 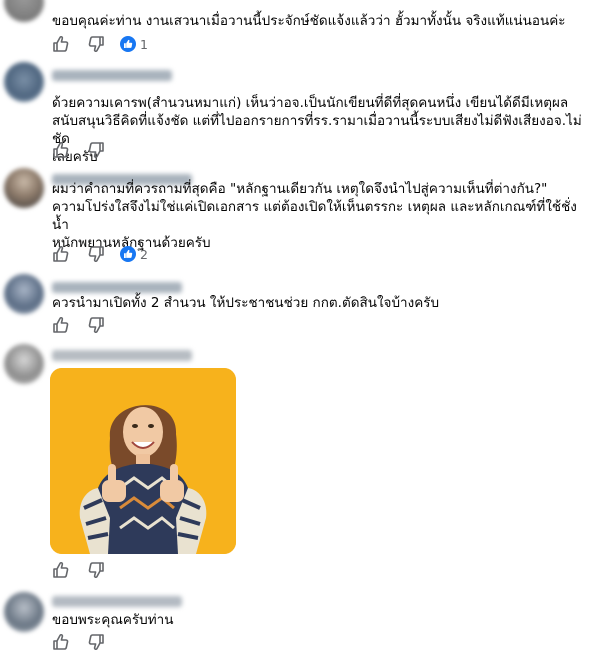 I want to click on comment-actions: 1, so click(x=100, y=44).